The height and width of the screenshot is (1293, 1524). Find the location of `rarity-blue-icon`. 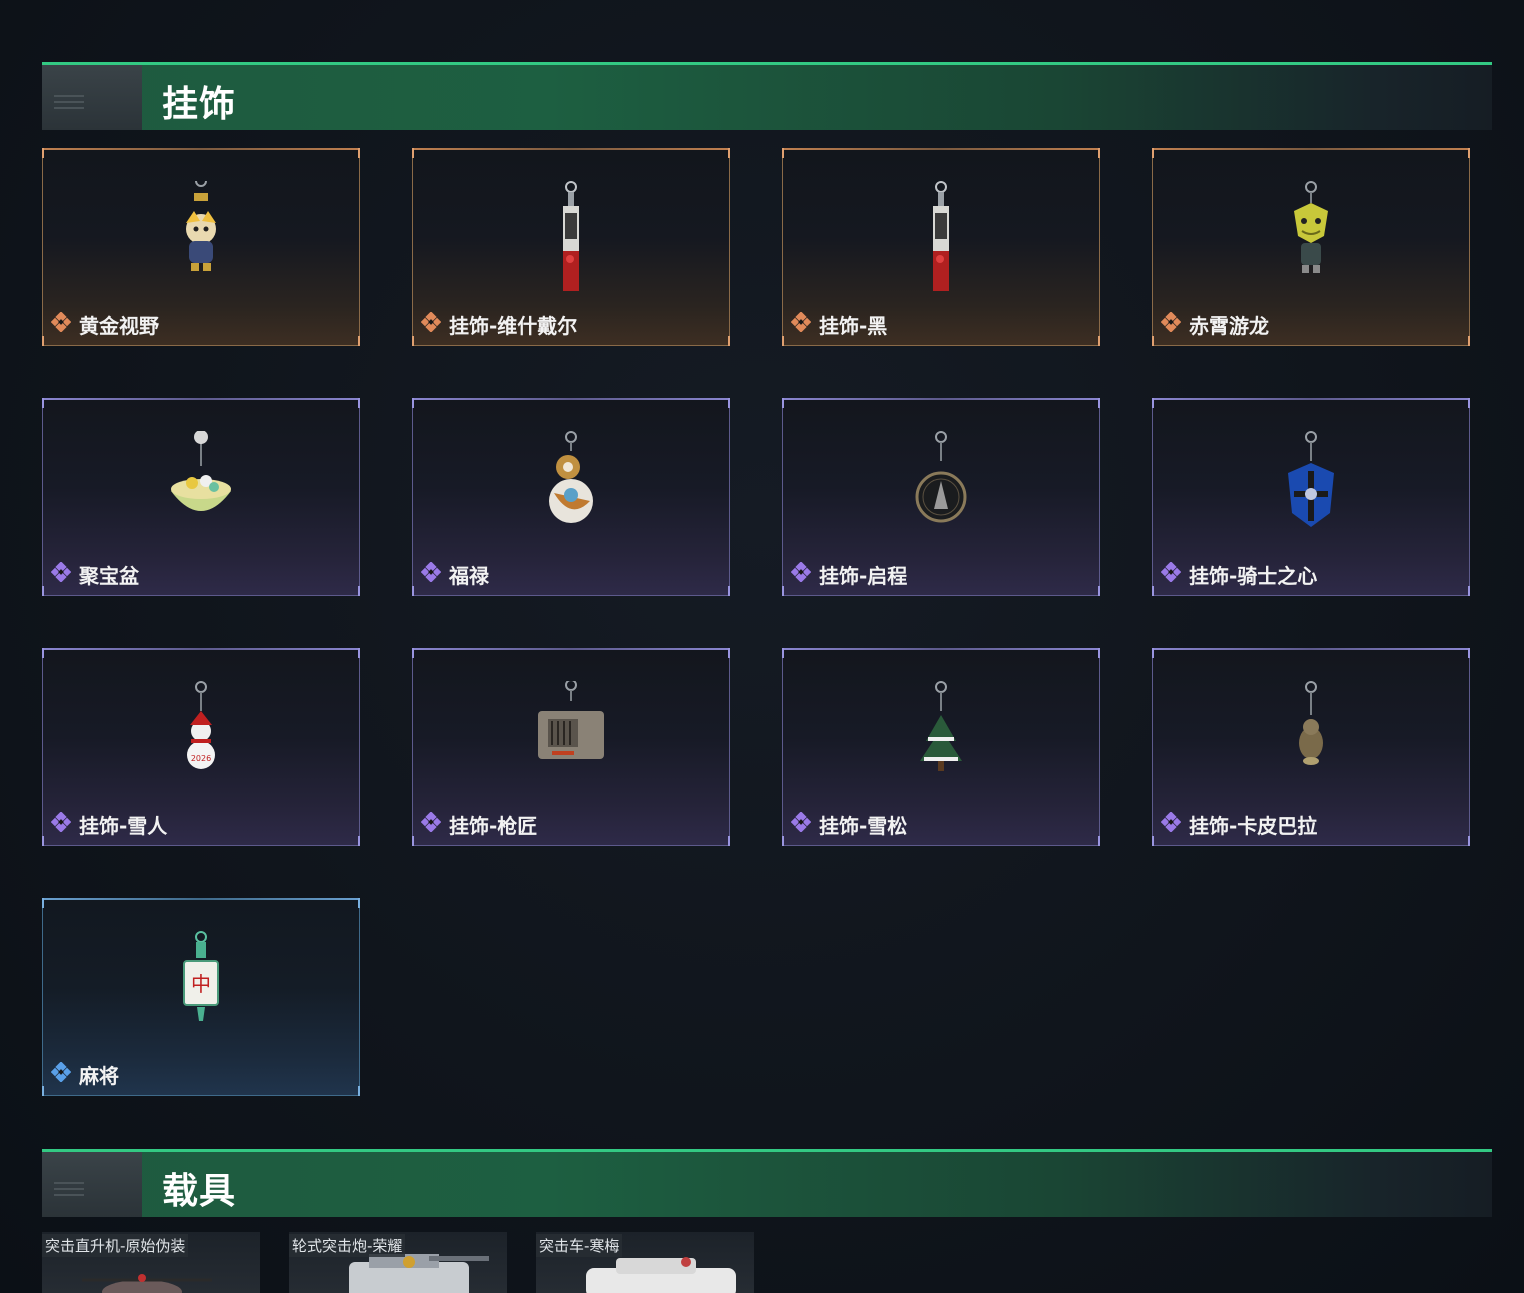

rarity-blue-icon is located at coordinates (64, 1073).